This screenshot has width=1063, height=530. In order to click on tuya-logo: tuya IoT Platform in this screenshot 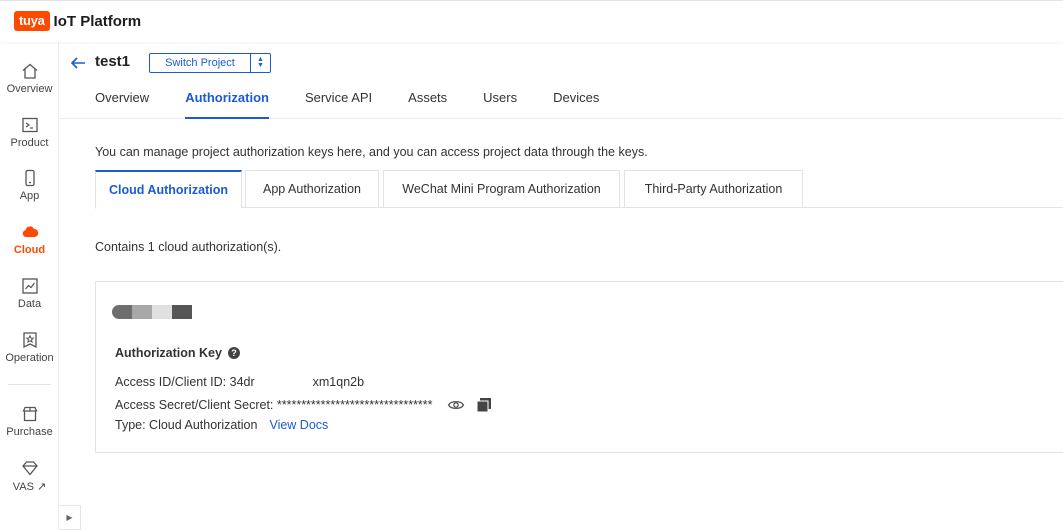, I will do `click(77, 21)`.